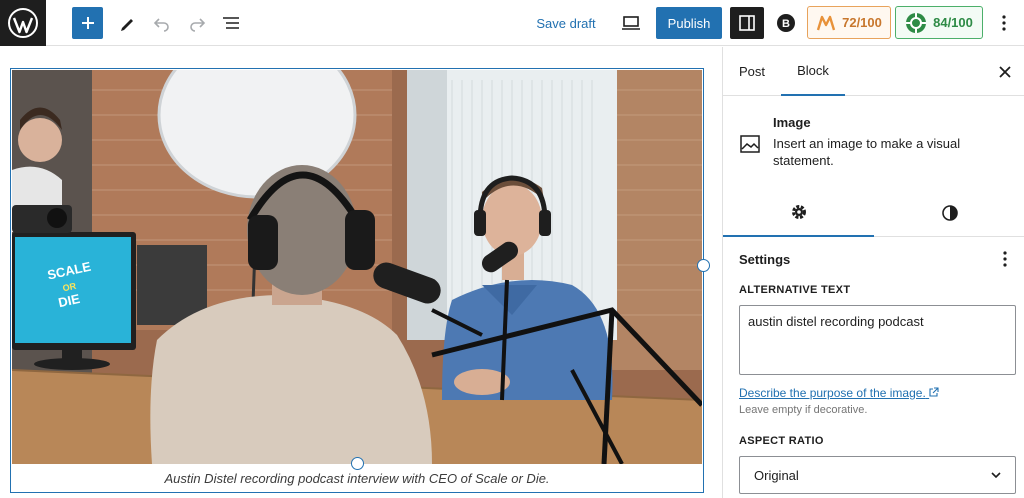 This screenshot has height=498, width=1024. Describe the element at coordinates (781, 441) in the screenshot. I see `aspect-ratio-label: ASPECT RATIO` at that location.